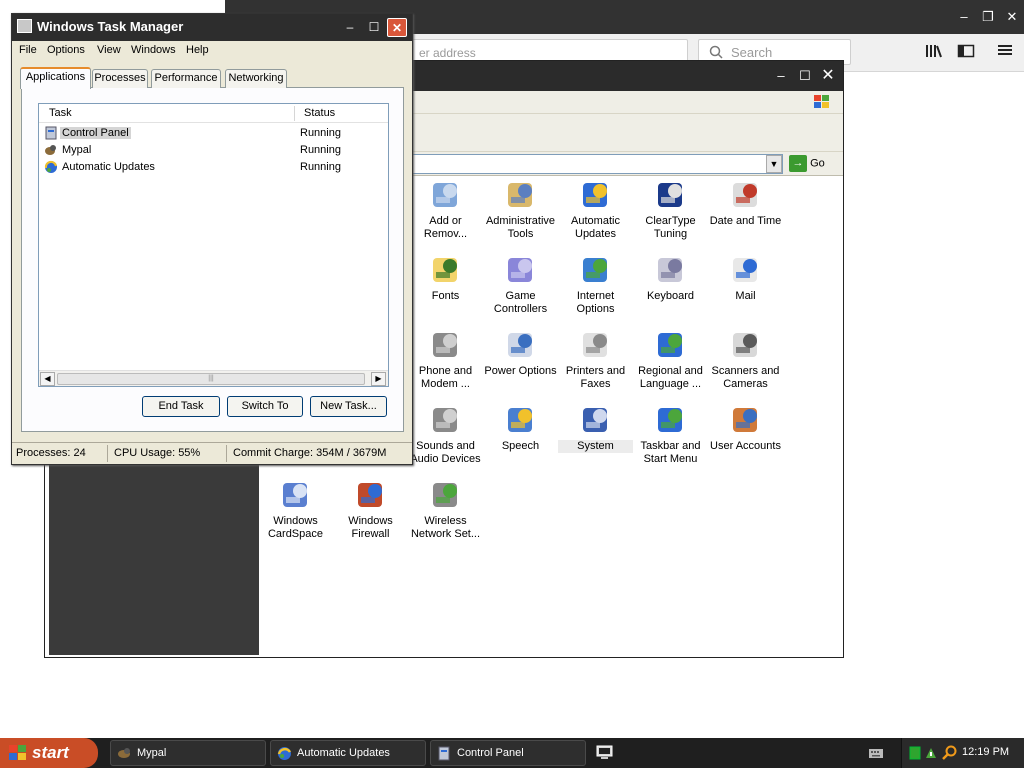 This screenshot has width=1024, height=768. I want to click on cp-item: Keyboard, so click(670, 278).